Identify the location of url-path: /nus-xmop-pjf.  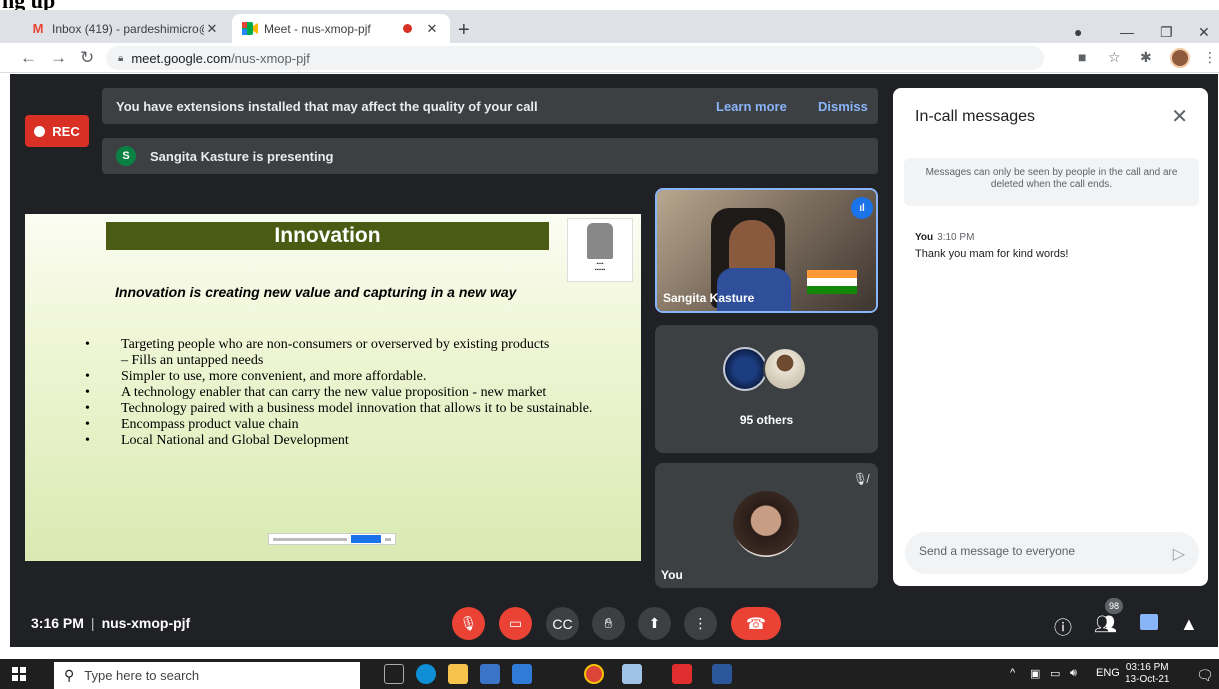
(270, 58).